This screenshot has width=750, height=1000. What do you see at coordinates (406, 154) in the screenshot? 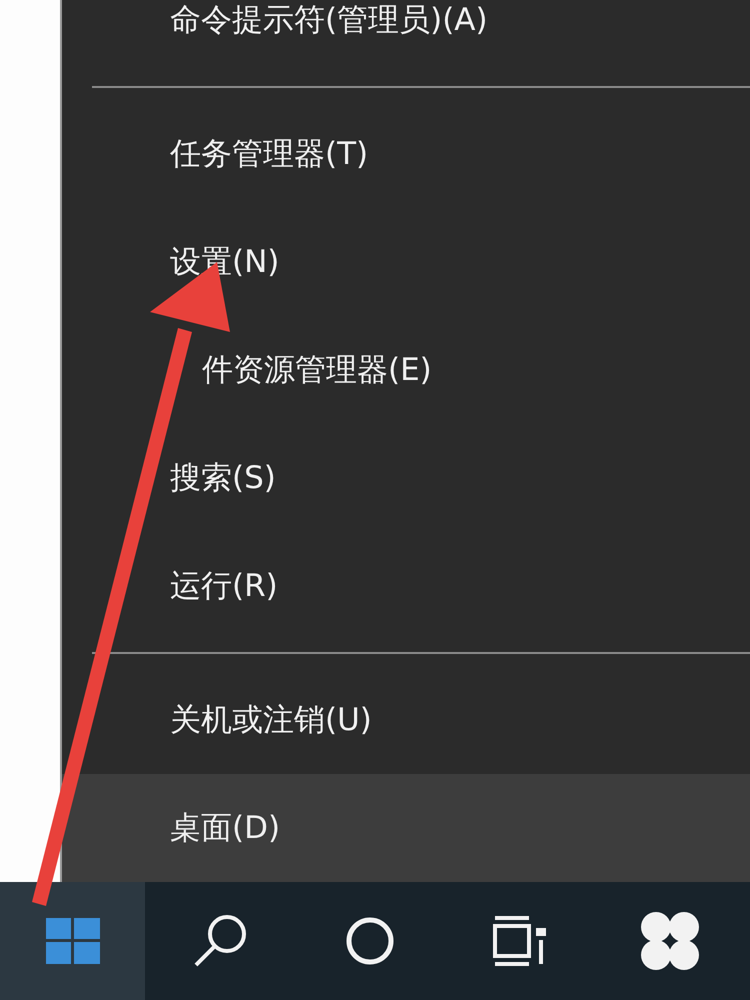
I see `menu-item: 任务管理器(T)` at bounding box center [406, 154].